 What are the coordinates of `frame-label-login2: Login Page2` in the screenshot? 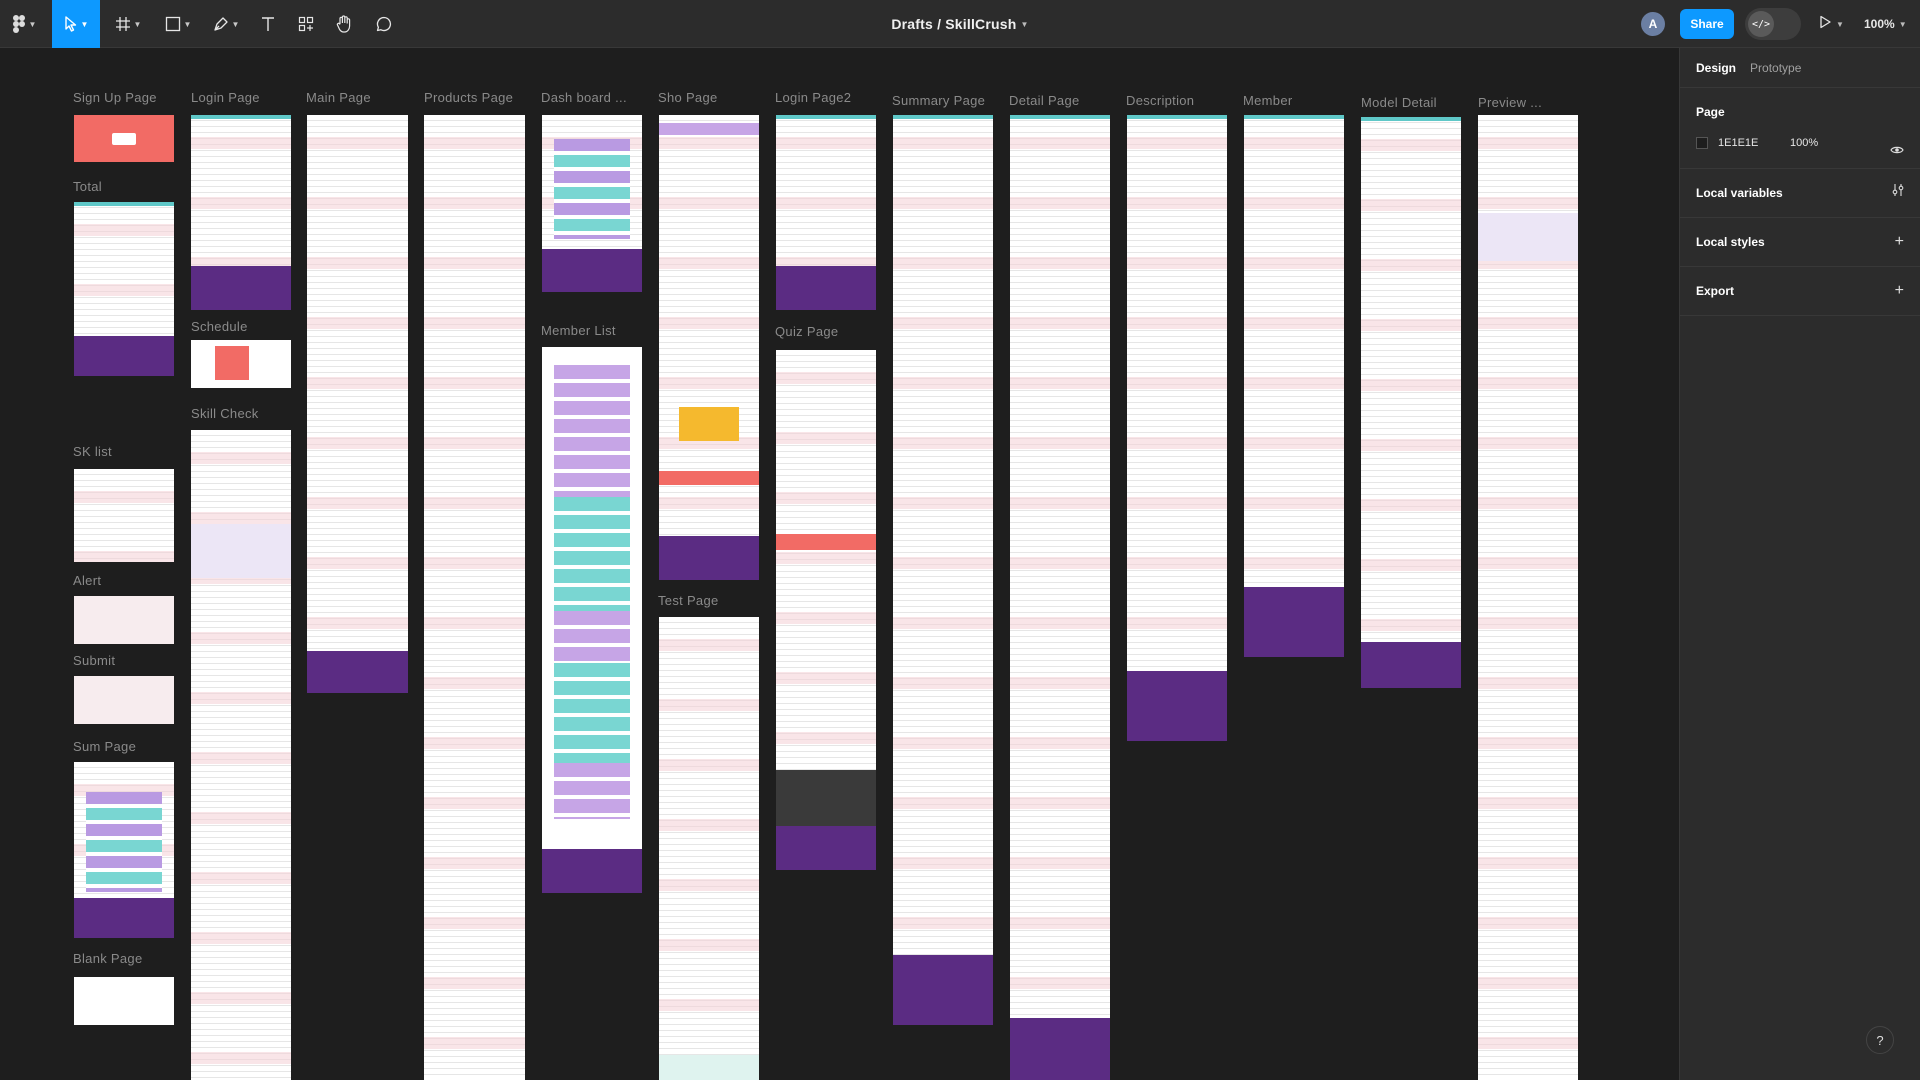 It's located at (813, 97).